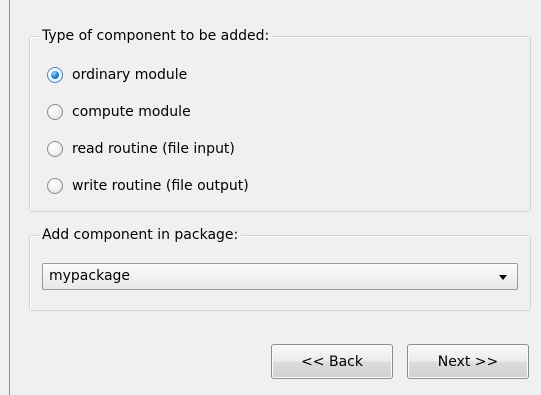 Image resolution: width=541 pixels, height=395 pixels. I want to click on back-button: << Back, so click(332, 361).